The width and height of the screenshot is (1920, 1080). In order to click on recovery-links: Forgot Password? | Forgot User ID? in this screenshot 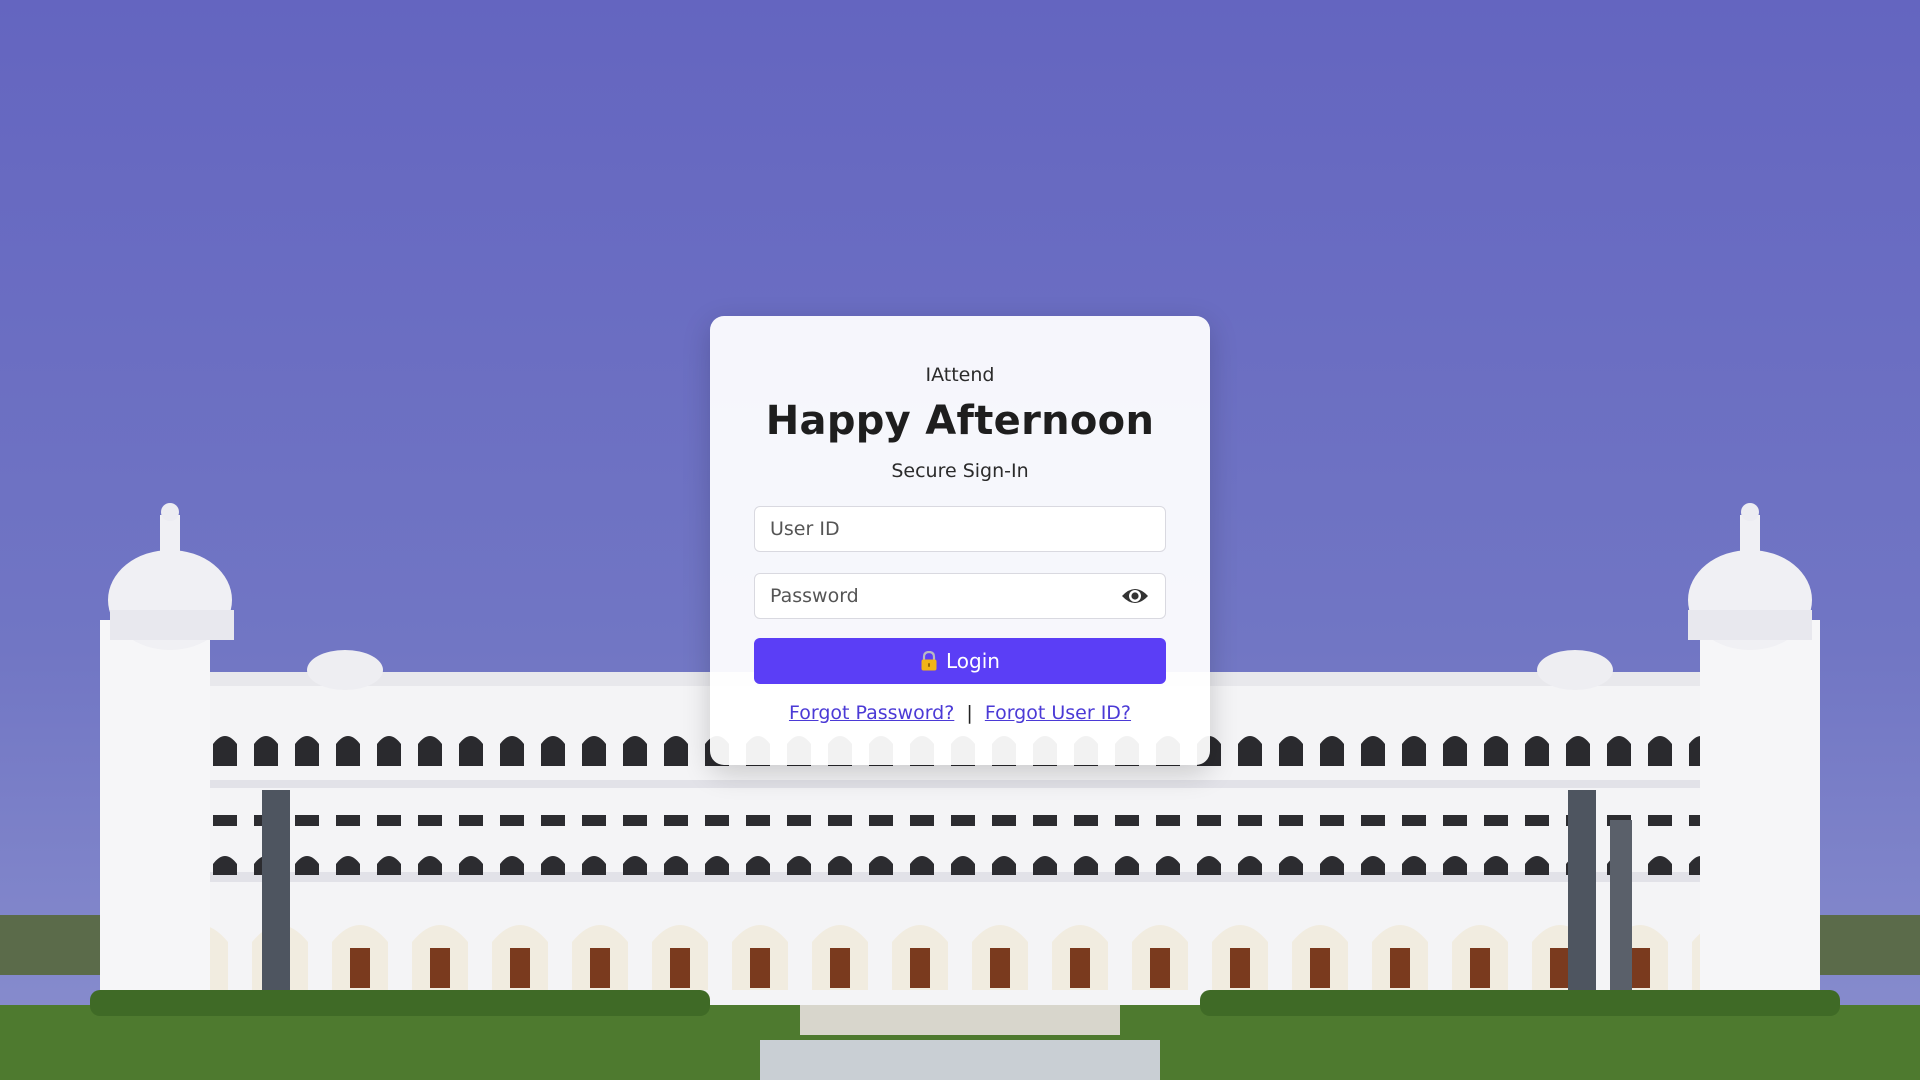, I will do `click(960, 713)`.